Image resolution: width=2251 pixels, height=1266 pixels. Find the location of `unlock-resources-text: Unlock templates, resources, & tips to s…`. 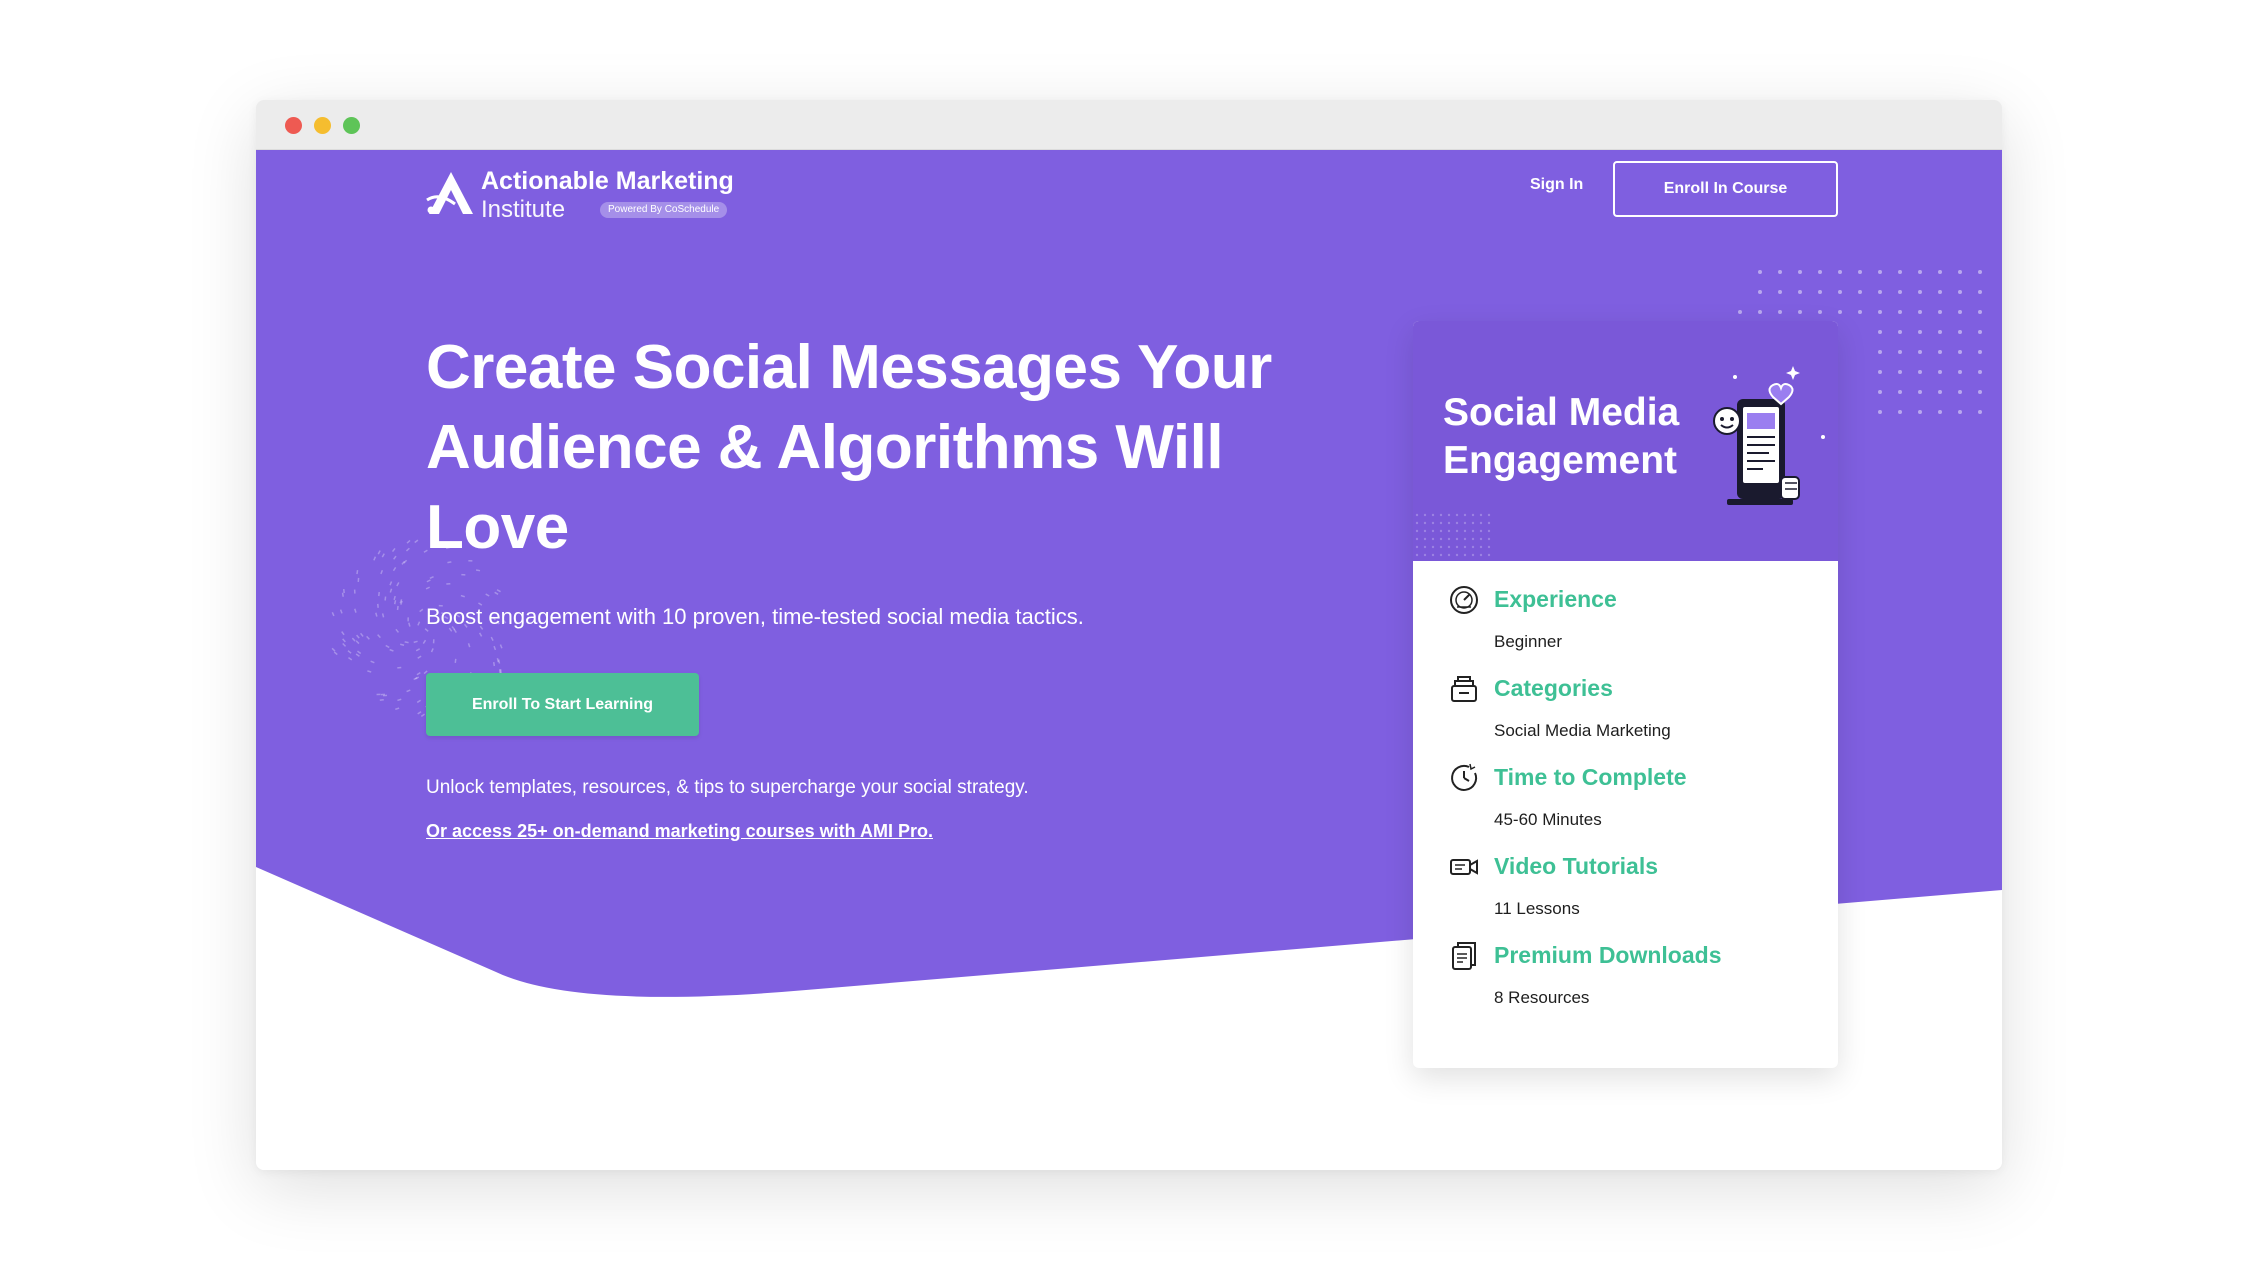

unlock-resources-text: Unlock templates, resources, & tips to s… is located at coordinates (727, 788).